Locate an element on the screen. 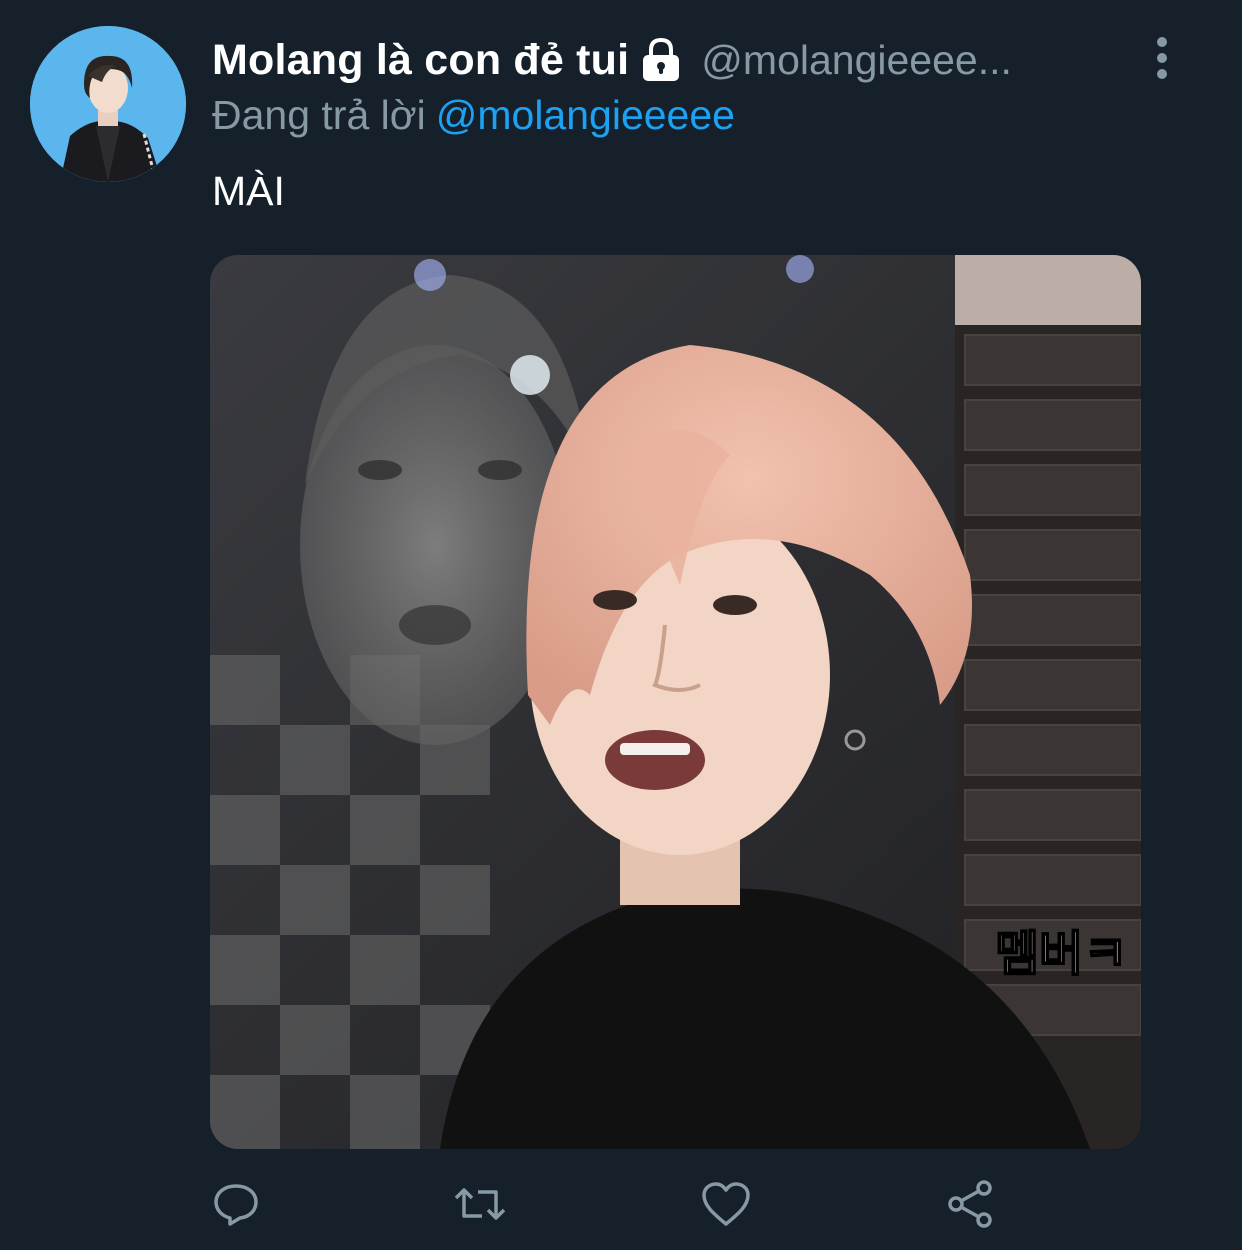 This screenshot has height=1250, width=1242. tweet-text: MÀI is located at coordinates (248, 191).